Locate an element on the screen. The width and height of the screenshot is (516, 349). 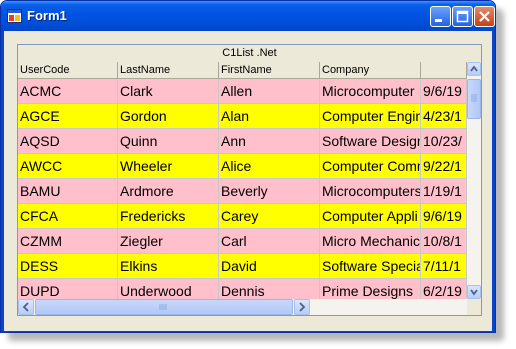
table-cell: 7/11/1 is located at coordinates (444, 266).